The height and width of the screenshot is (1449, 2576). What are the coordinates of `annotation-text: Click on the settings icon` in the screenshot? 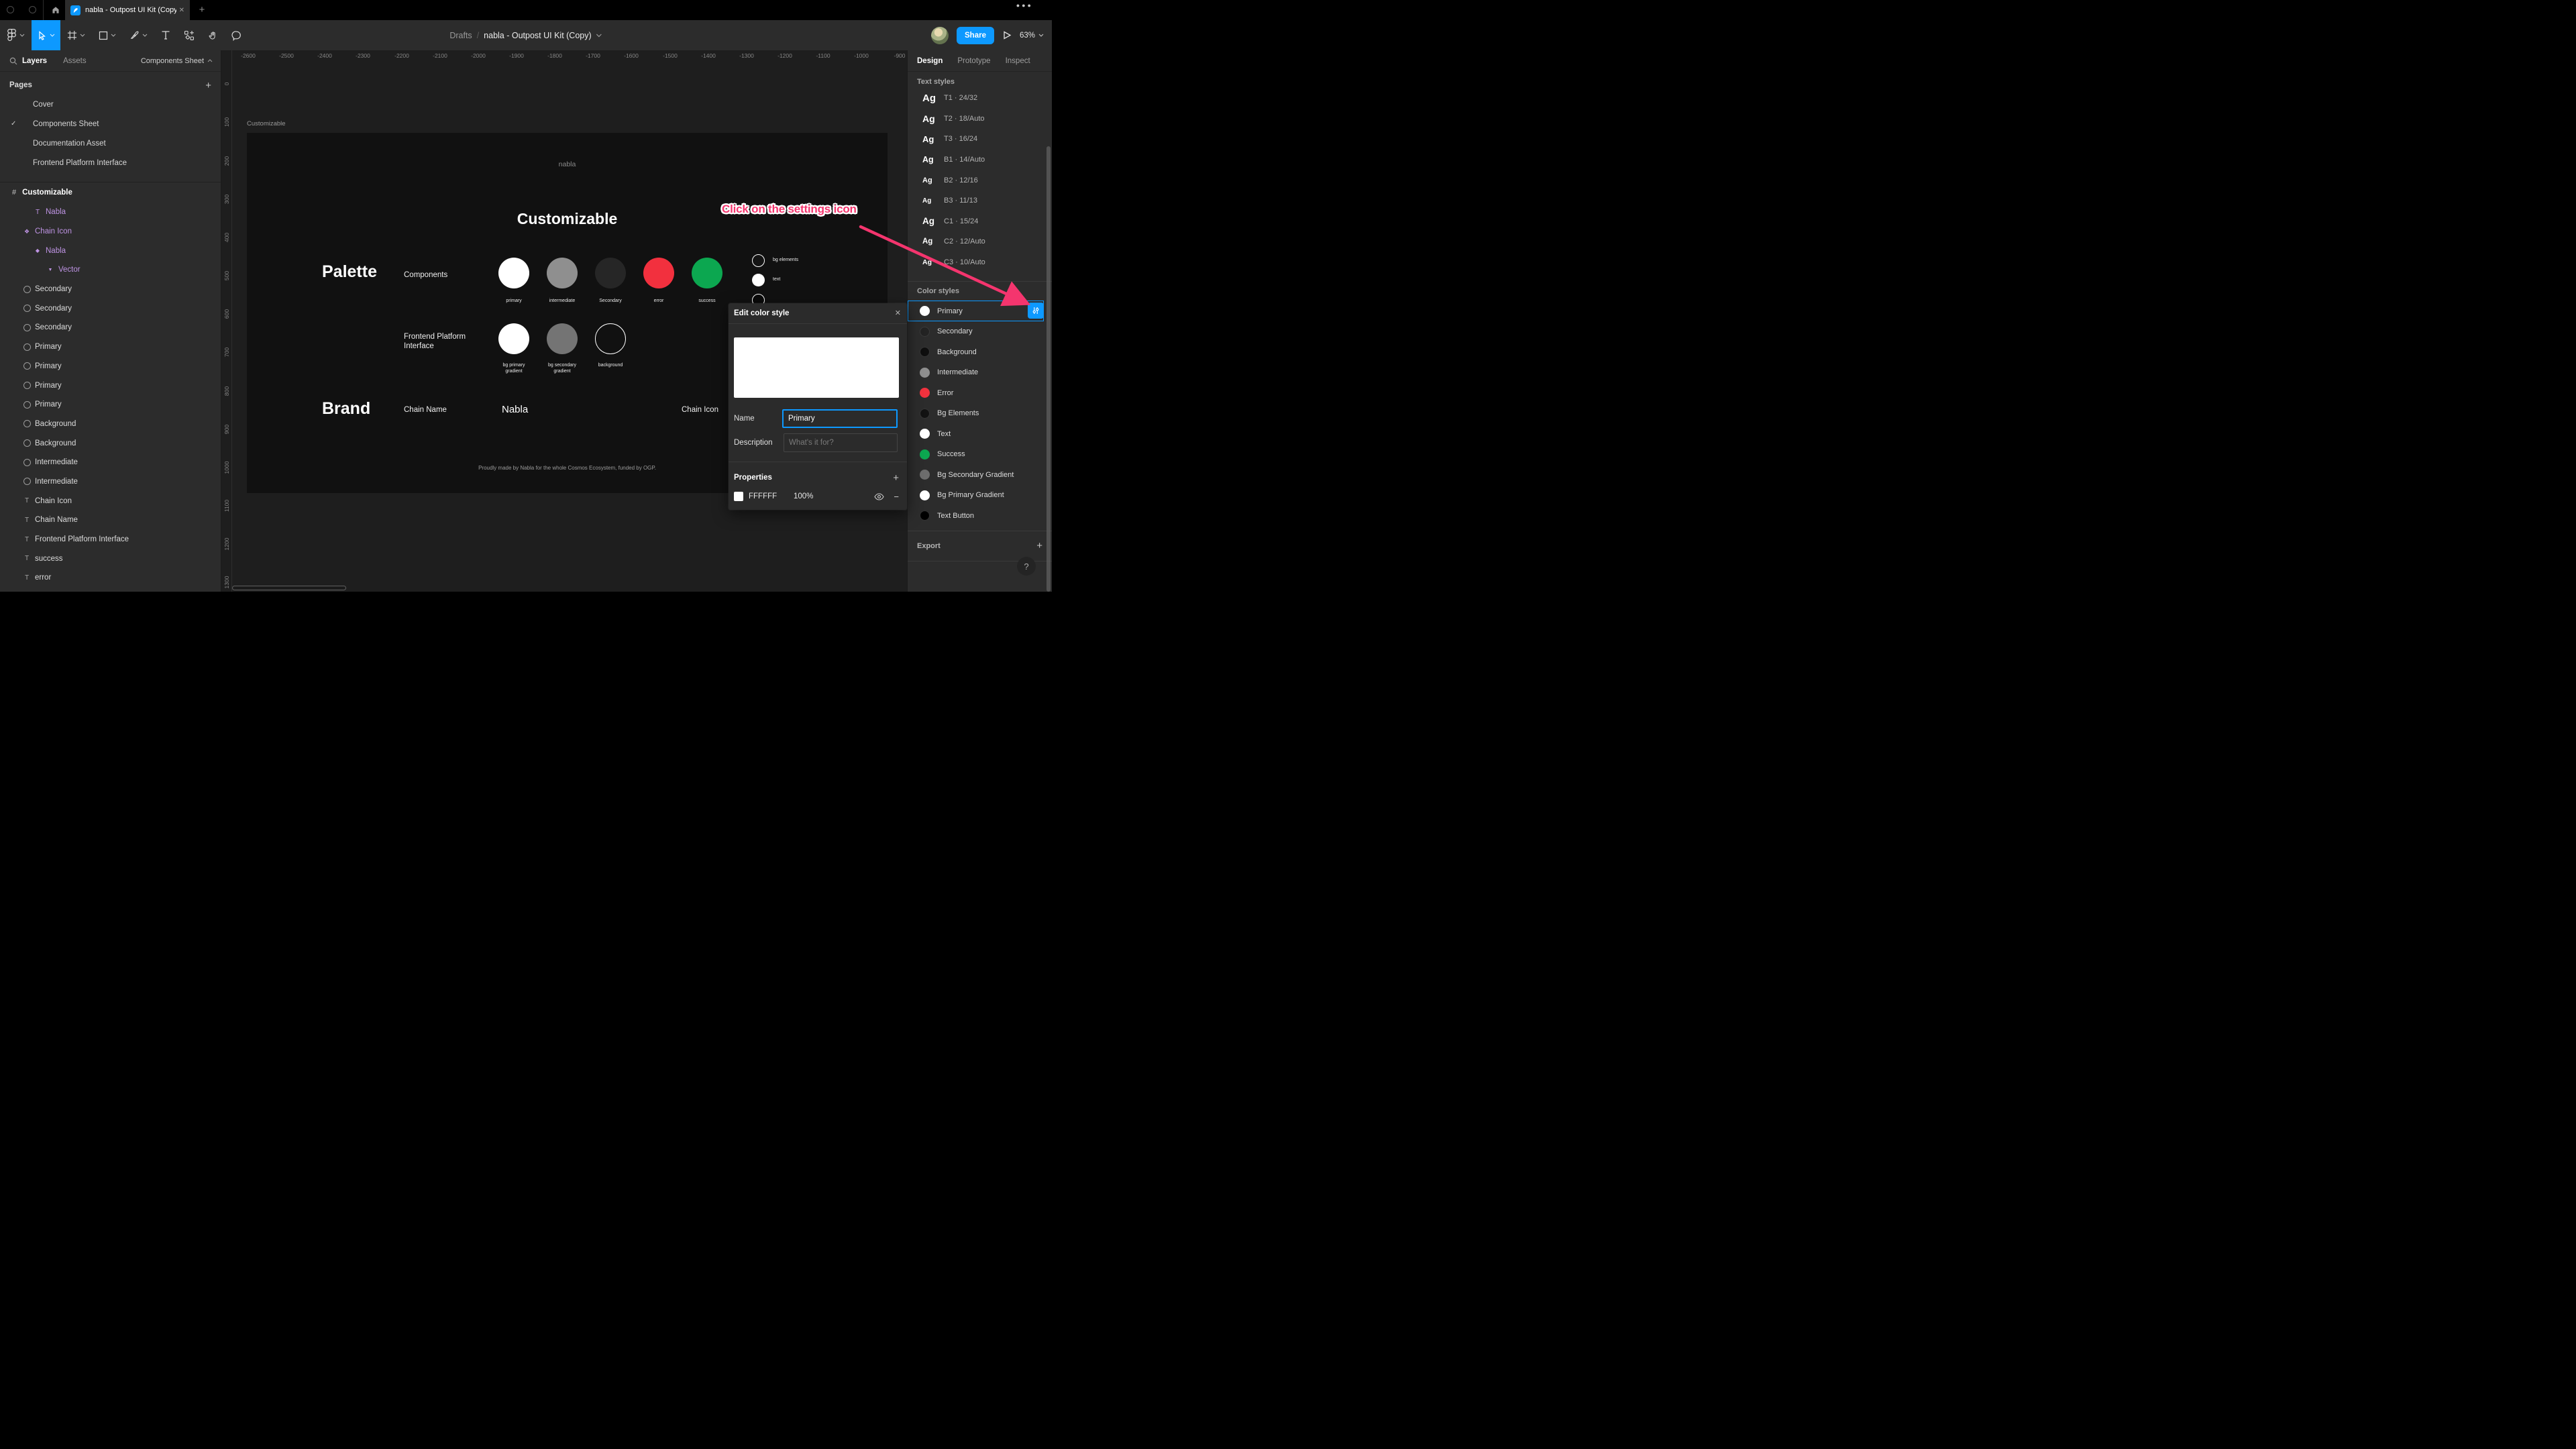 It's located at (789, 209).